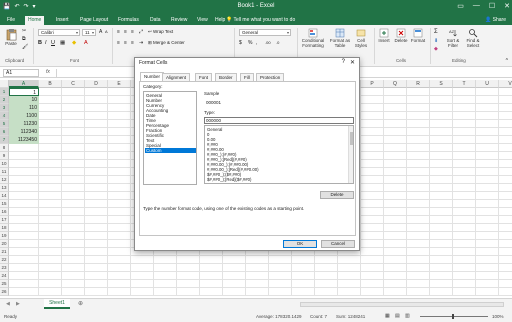 This screenshot has width=512, height=322. Describe the element at coordinates (453, 38) in the screenshot. I see `sort-filter-button: AZ Sort & Filter` at that location.